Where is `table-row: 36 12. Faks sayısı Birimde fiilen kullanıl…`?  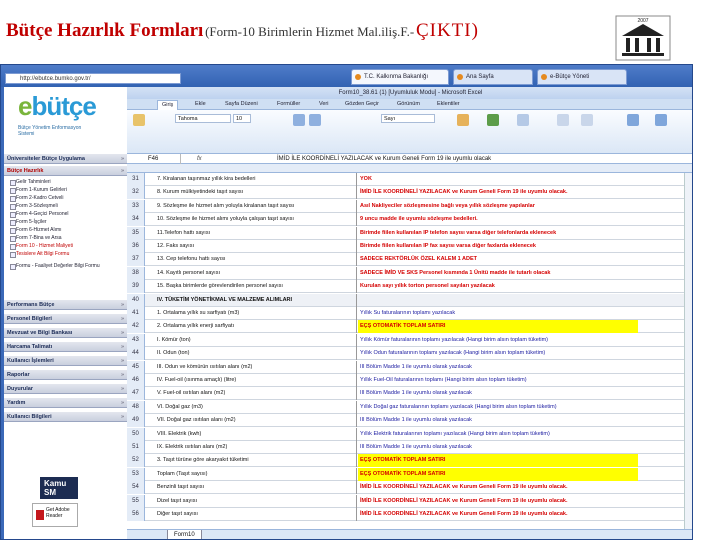 table-row: 36 12. Faks sayısı Birimde fiilen kullanıl… is located at coordinates (409, 246).